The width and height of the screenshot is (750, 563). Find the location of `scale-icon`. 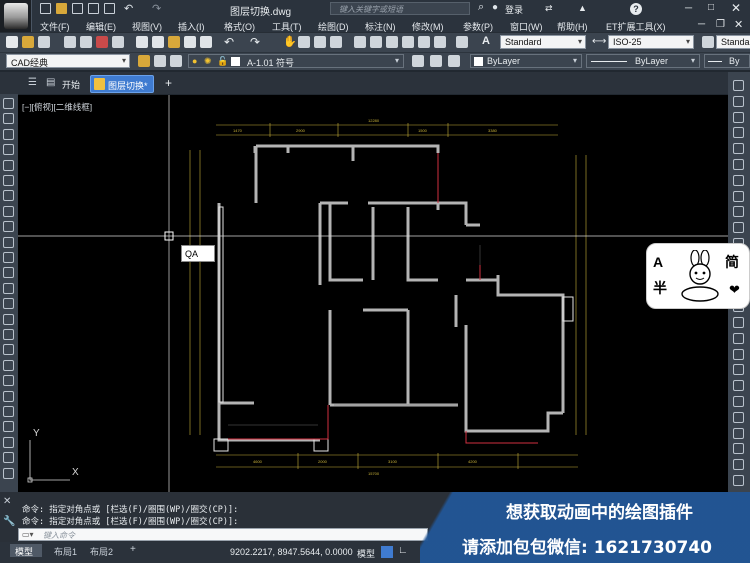

scale-icon is located at coordinates (738, 196).